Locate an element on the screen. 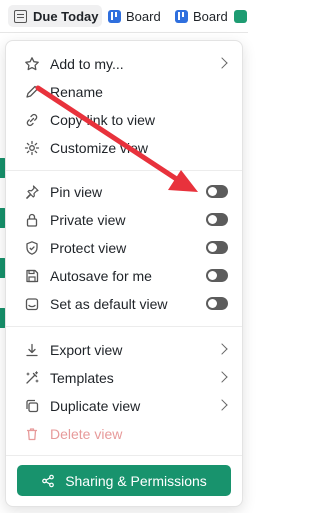 Image resolution: width=320 pixels, height=513 pixels. pin-icon is located at coordinates (32, 192).